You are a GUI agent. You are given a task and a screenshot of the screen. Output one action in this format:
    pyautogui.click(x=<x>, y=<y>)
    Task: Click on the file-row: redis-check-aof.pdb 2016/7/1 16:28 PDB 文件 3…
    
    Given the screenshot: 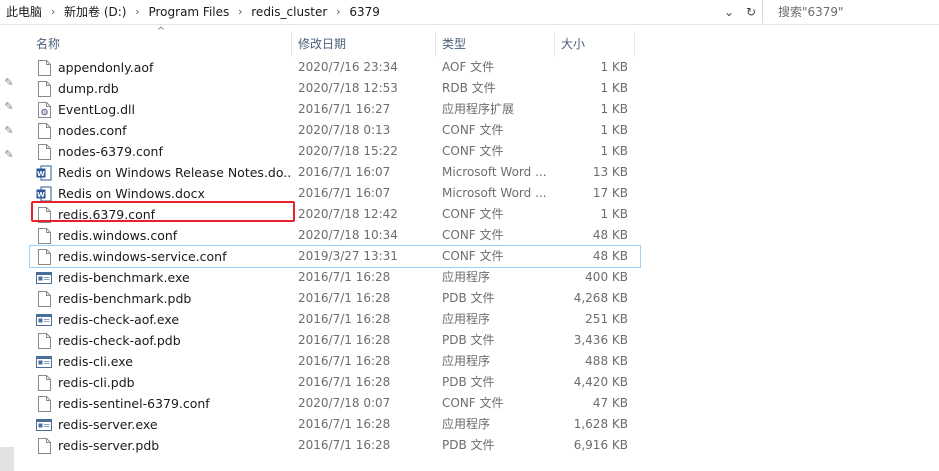 What is the action you would take?
    pyautogui.click(x=335, y=340)
    